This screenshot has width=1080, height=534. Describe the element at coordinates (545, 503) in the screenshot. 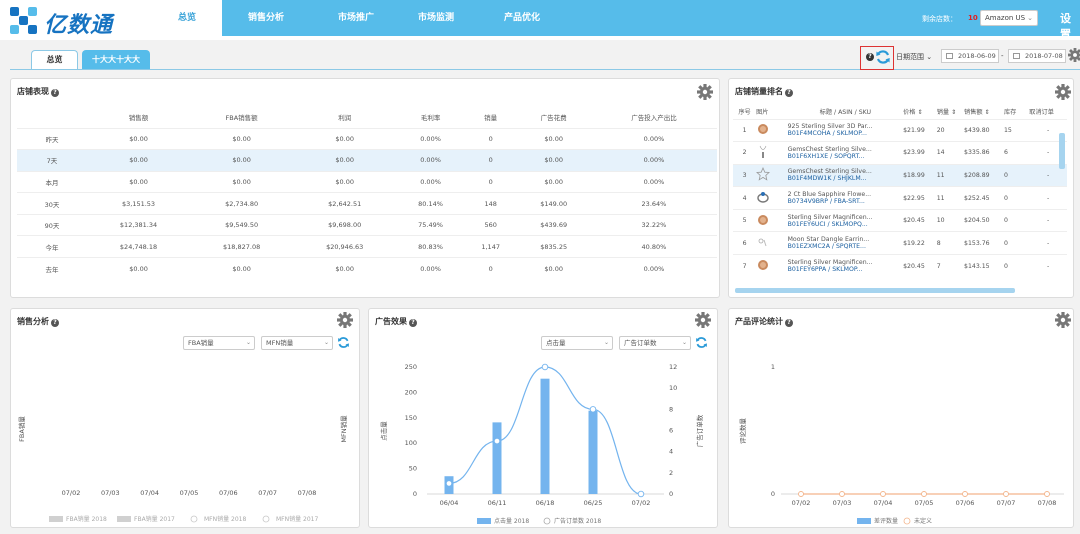

I see `x-tick-label: 06/18` at that location.